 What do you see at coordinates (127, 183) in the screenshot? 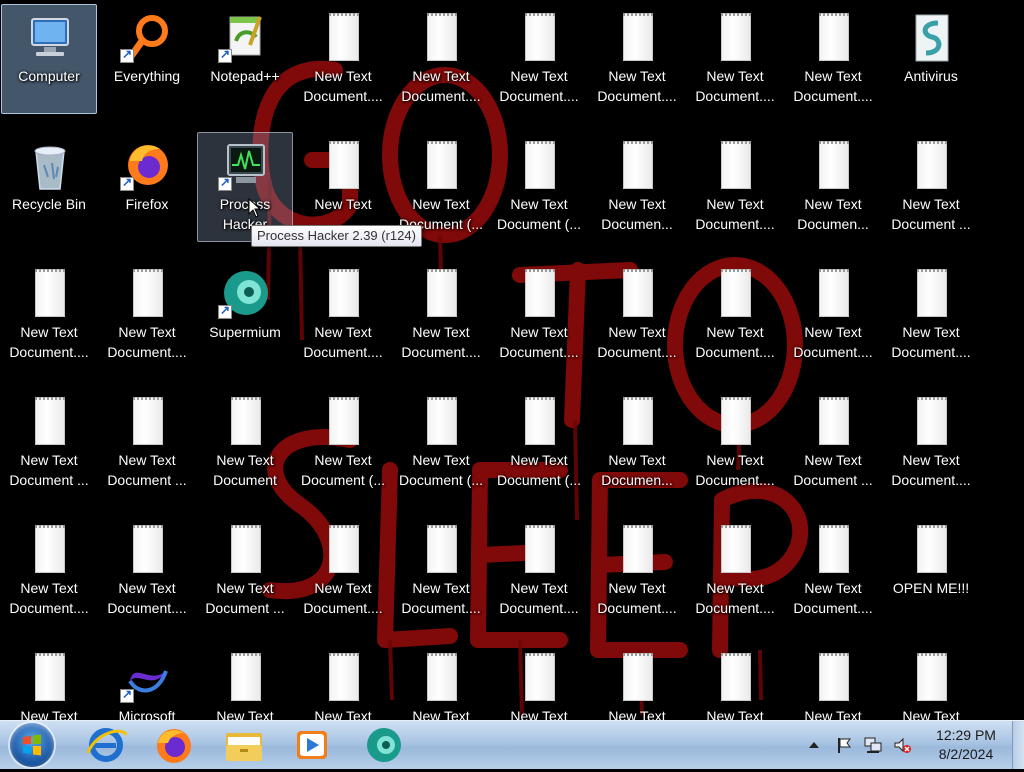
I see `shortcut-arrow-icon` at bounding box center [127, 183].